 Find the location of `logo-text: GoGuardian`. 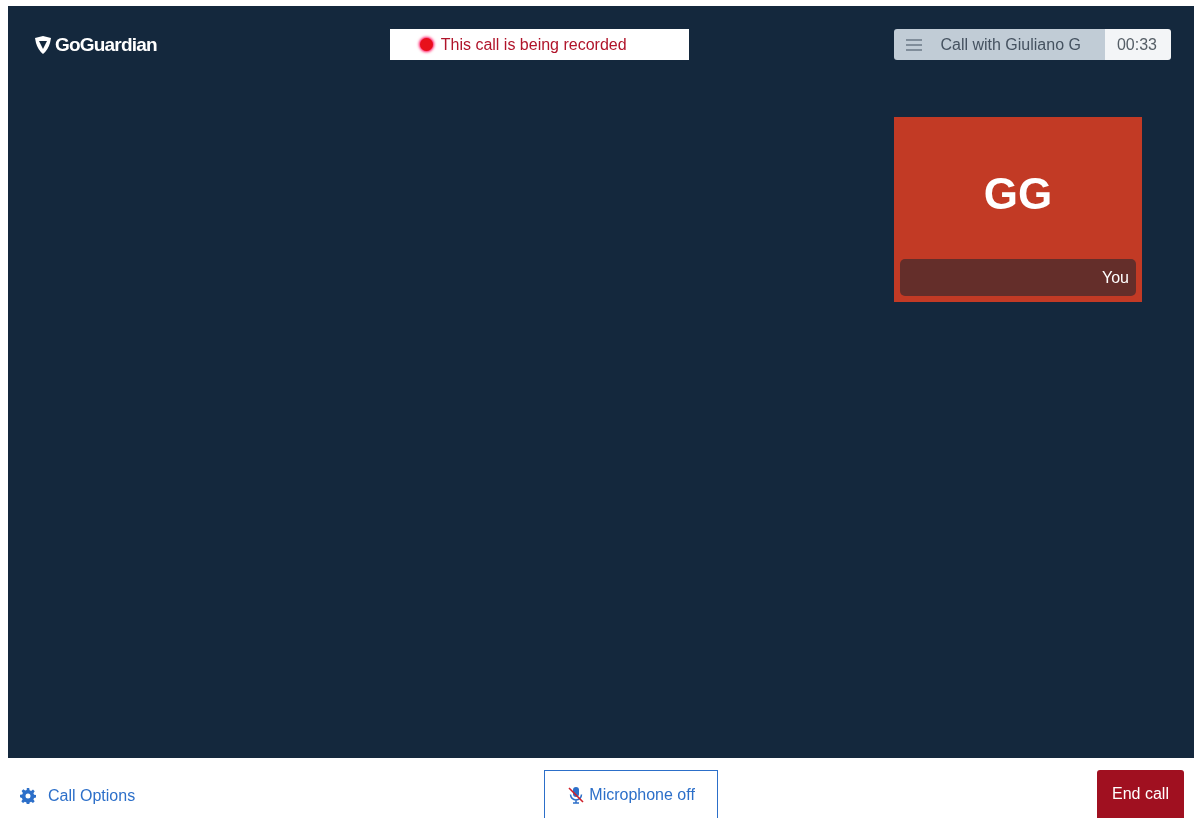

logo-text: GoGuardian is located at coordinates (106, 44).